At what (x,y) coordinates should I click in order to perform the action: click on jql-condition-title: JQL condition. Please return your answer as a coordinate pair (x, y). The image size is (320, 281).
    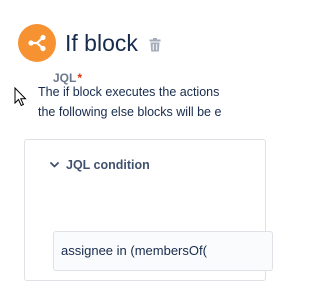
    Looking at the image, I should click on (108, 165).